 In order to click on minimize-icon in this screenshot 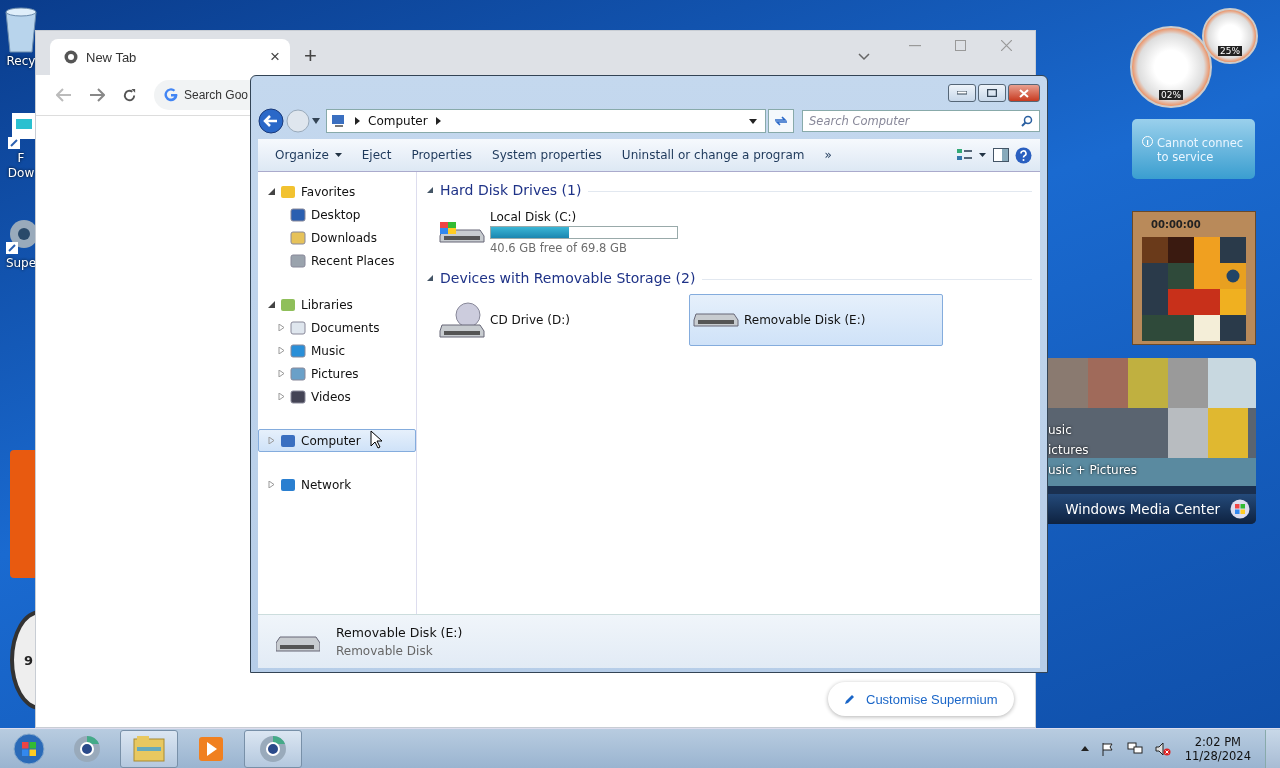, I will do `click(962, 93)`.